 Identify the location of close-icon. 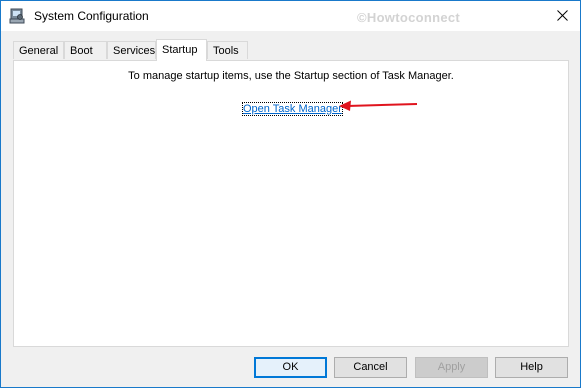
(562, 15).